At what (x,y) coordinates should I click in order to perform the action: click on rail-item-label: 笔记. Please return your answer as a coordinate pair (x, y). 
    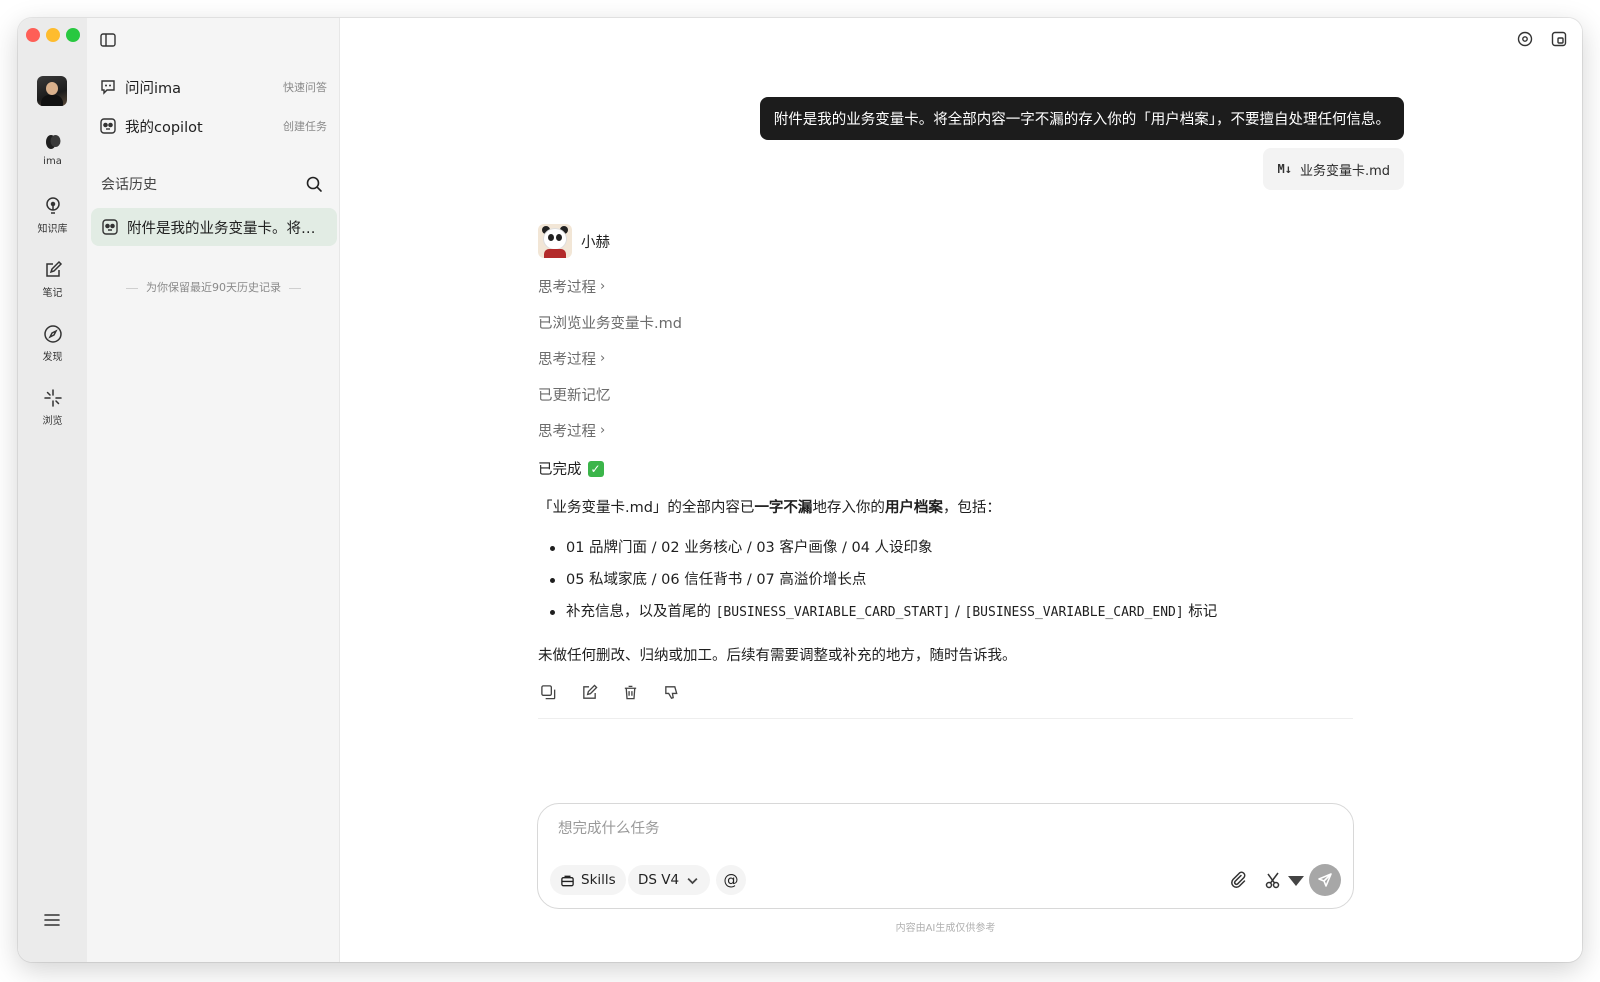
    Looking at the image, I should click on (52, 293).